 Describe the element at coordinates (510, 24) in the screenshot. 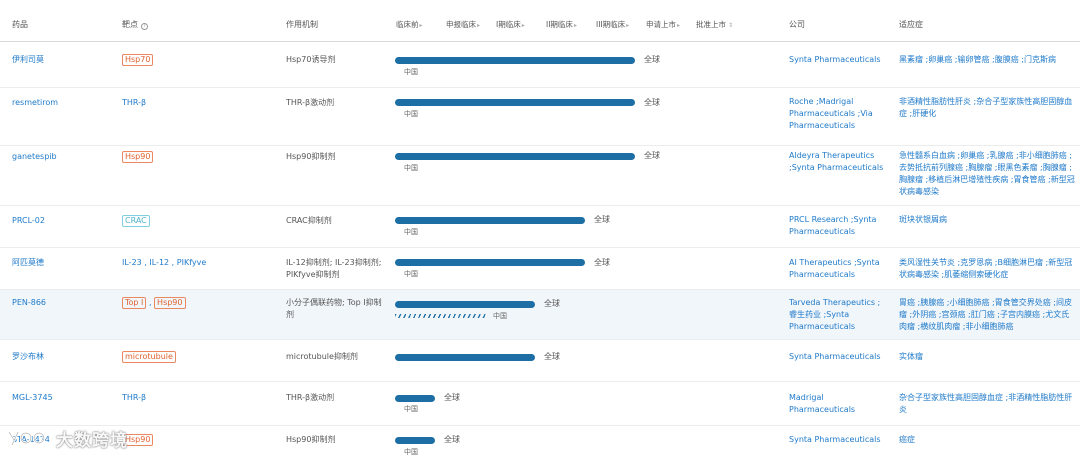

I see `phase-header-phase1: I期临床▸` at that location.